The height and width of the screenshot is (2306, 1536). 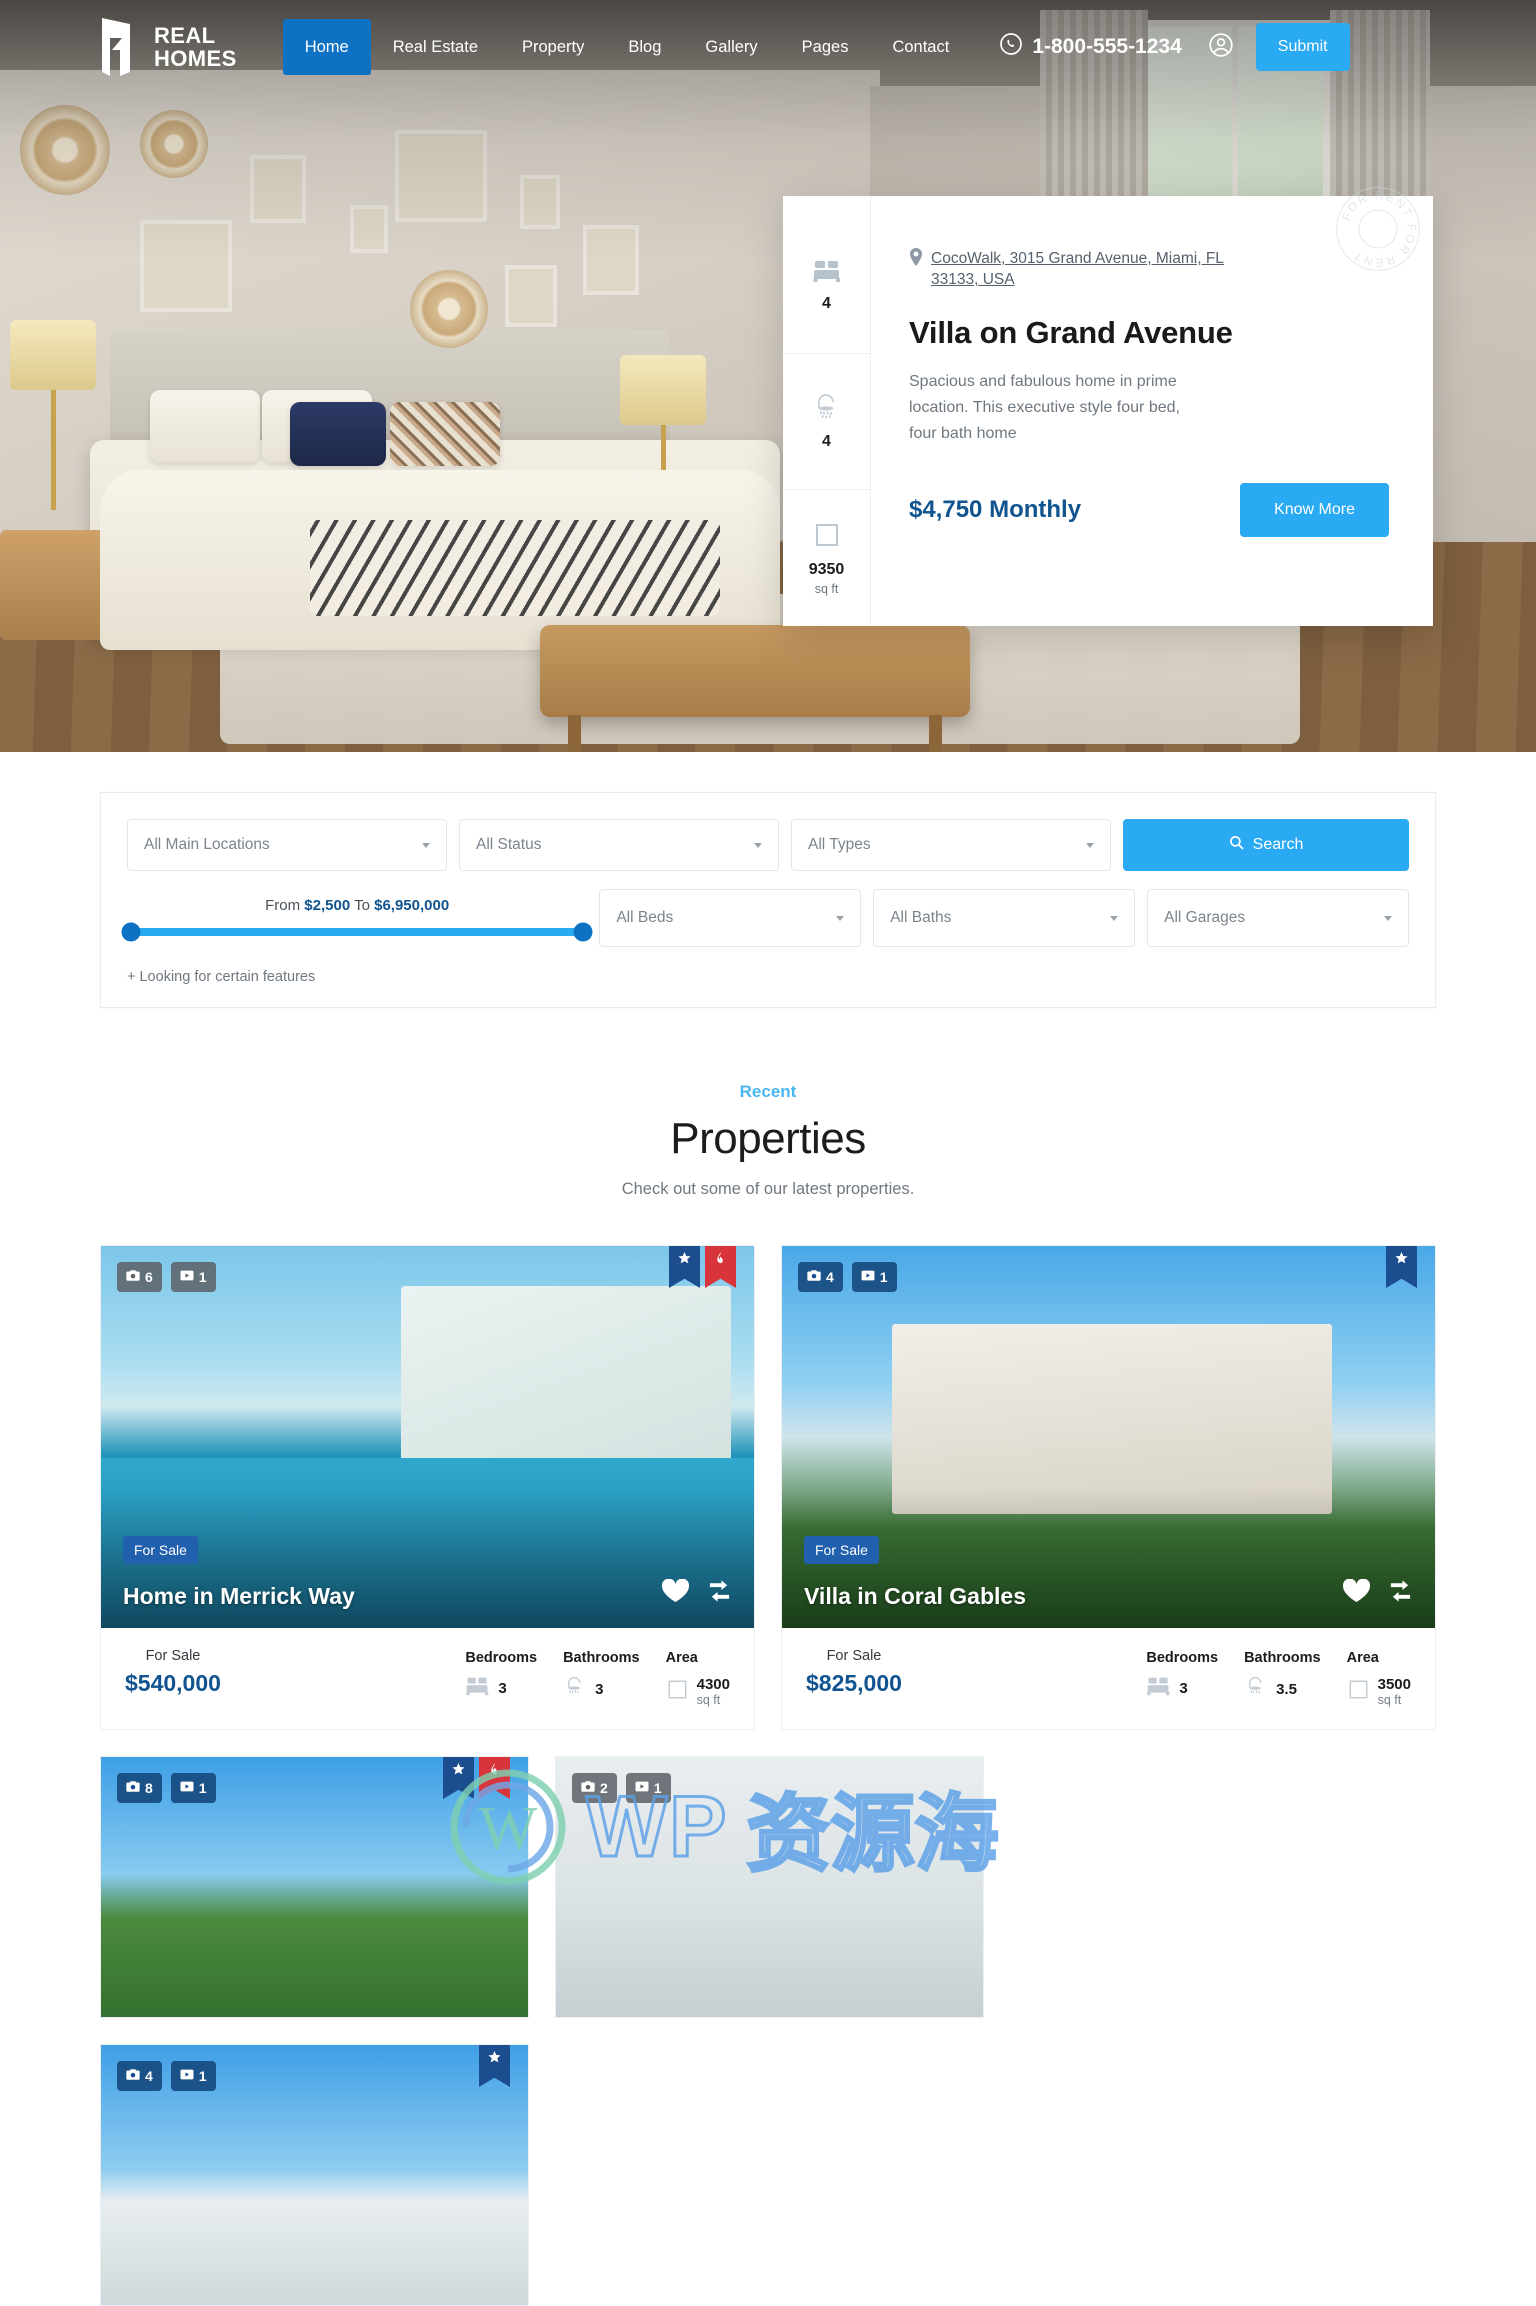 What do you see at coordinates (698, 1678) in the screenshot?
I see `spec-area: Area 4300 sq ft` at bounding box center [698, 1678].